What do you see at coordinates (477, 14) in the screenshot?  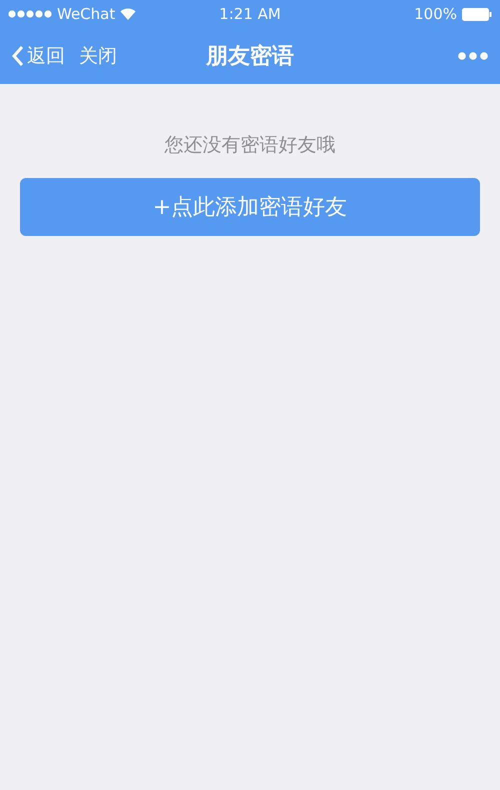 I see `battery-icon` at bounding box center [477, 14].